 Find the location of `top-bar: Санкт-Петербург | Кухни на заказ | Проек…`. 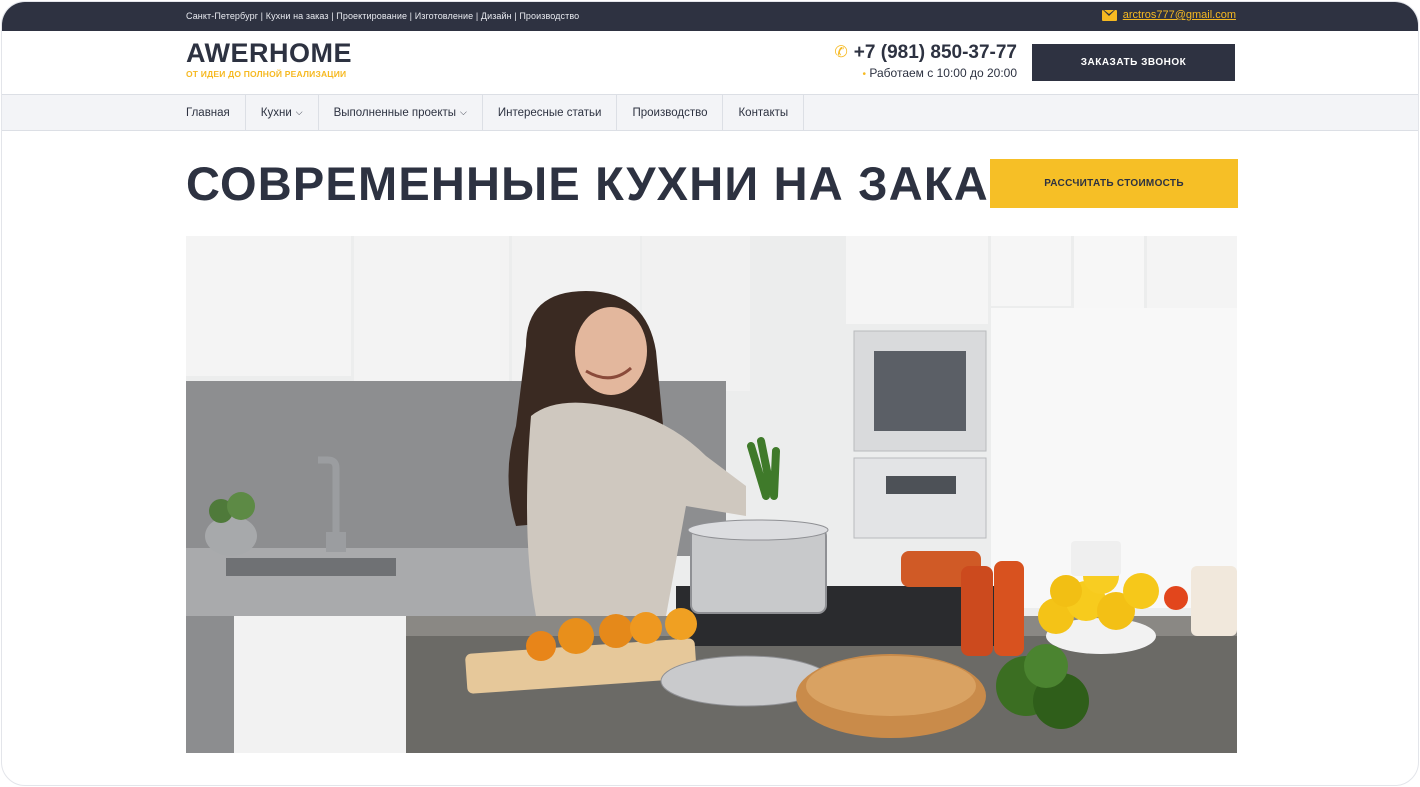

top-bar: Санкт-Петербург | Кухни на заказ | Проек… is located at coordinates (710, 16).